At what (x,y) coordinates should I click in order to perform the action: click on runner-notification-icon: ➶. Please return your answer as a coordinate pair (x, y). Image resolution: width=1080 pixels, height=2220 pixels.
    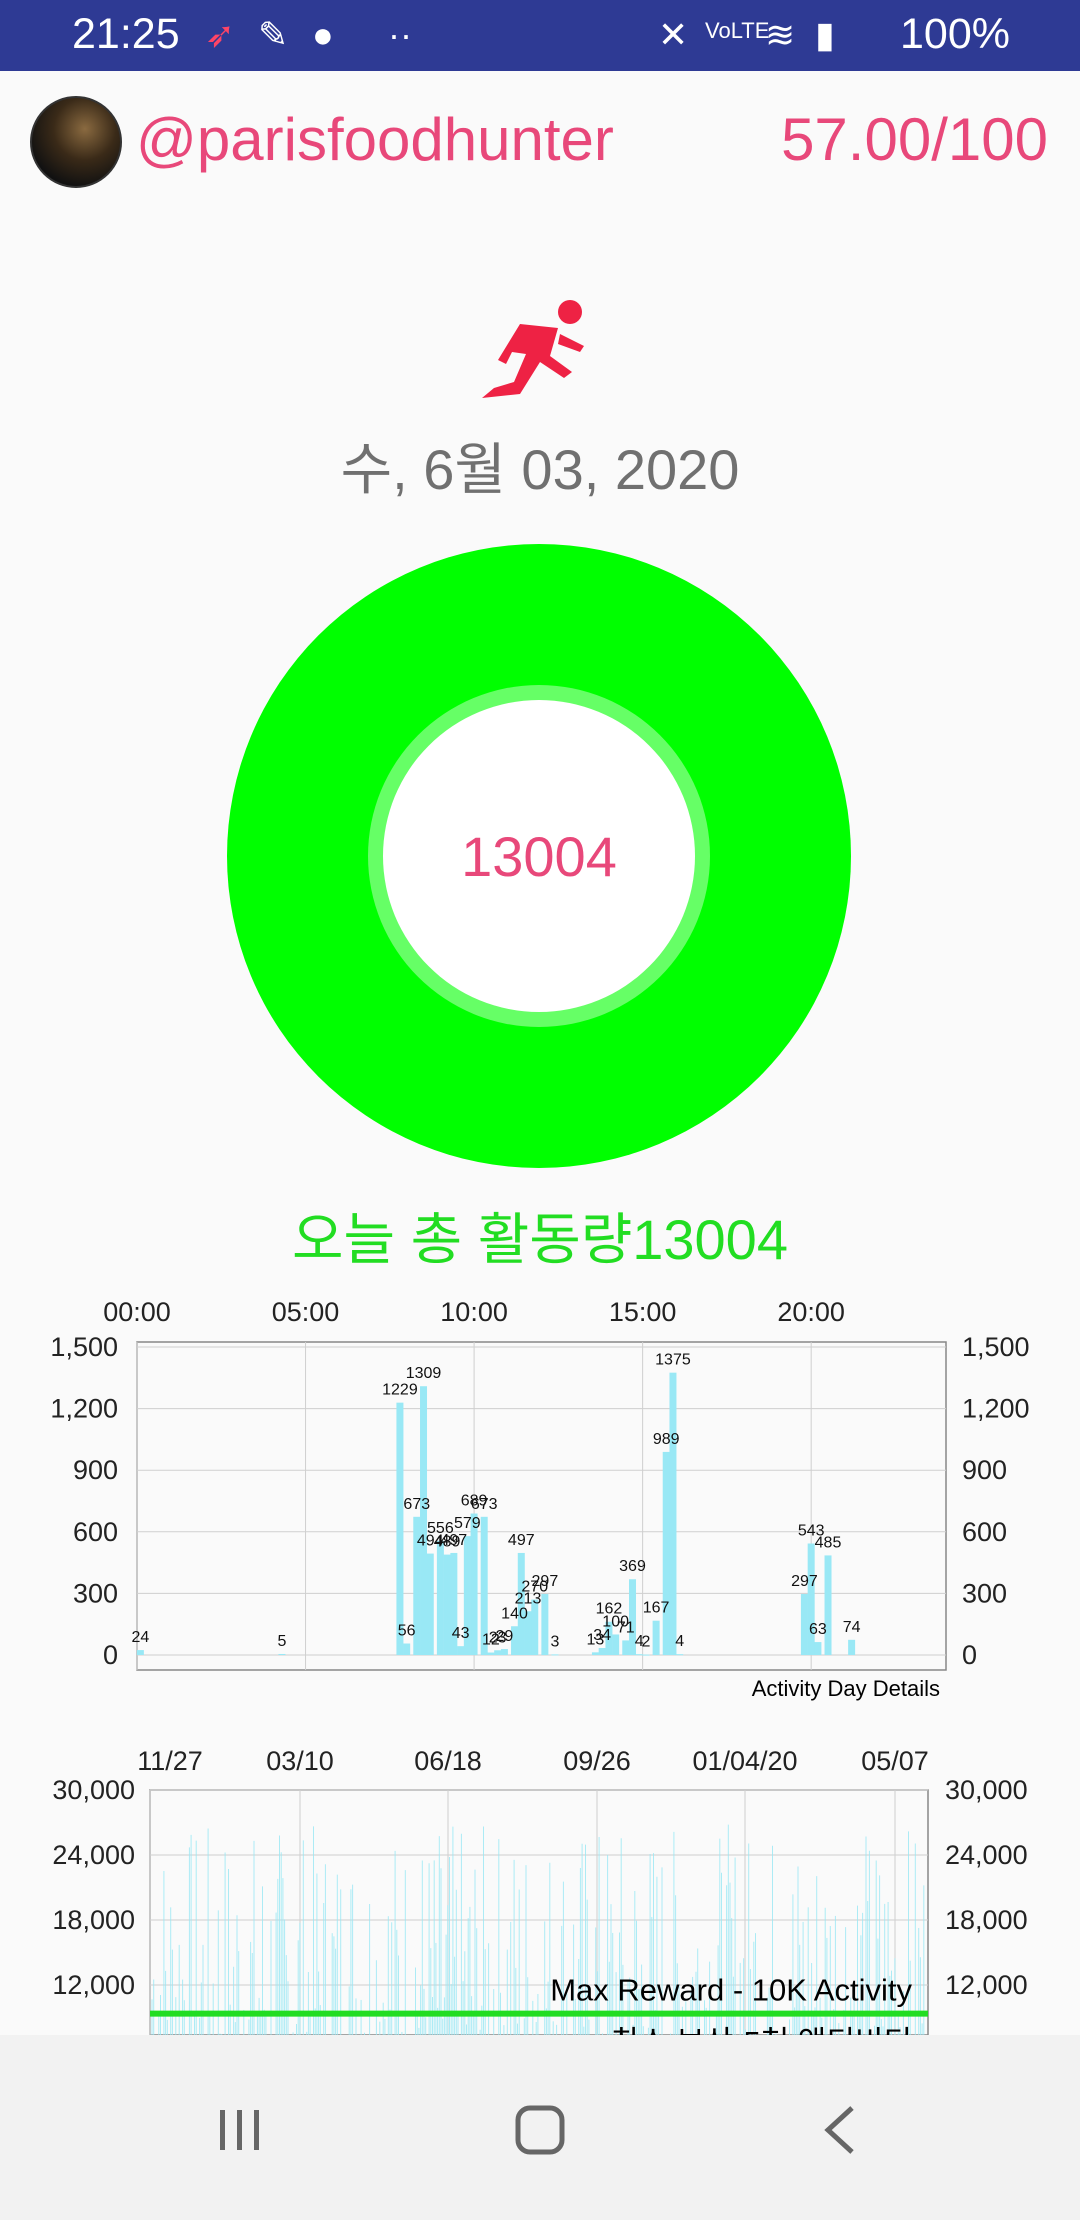
    Looking at the image, I should click on (220, 34).